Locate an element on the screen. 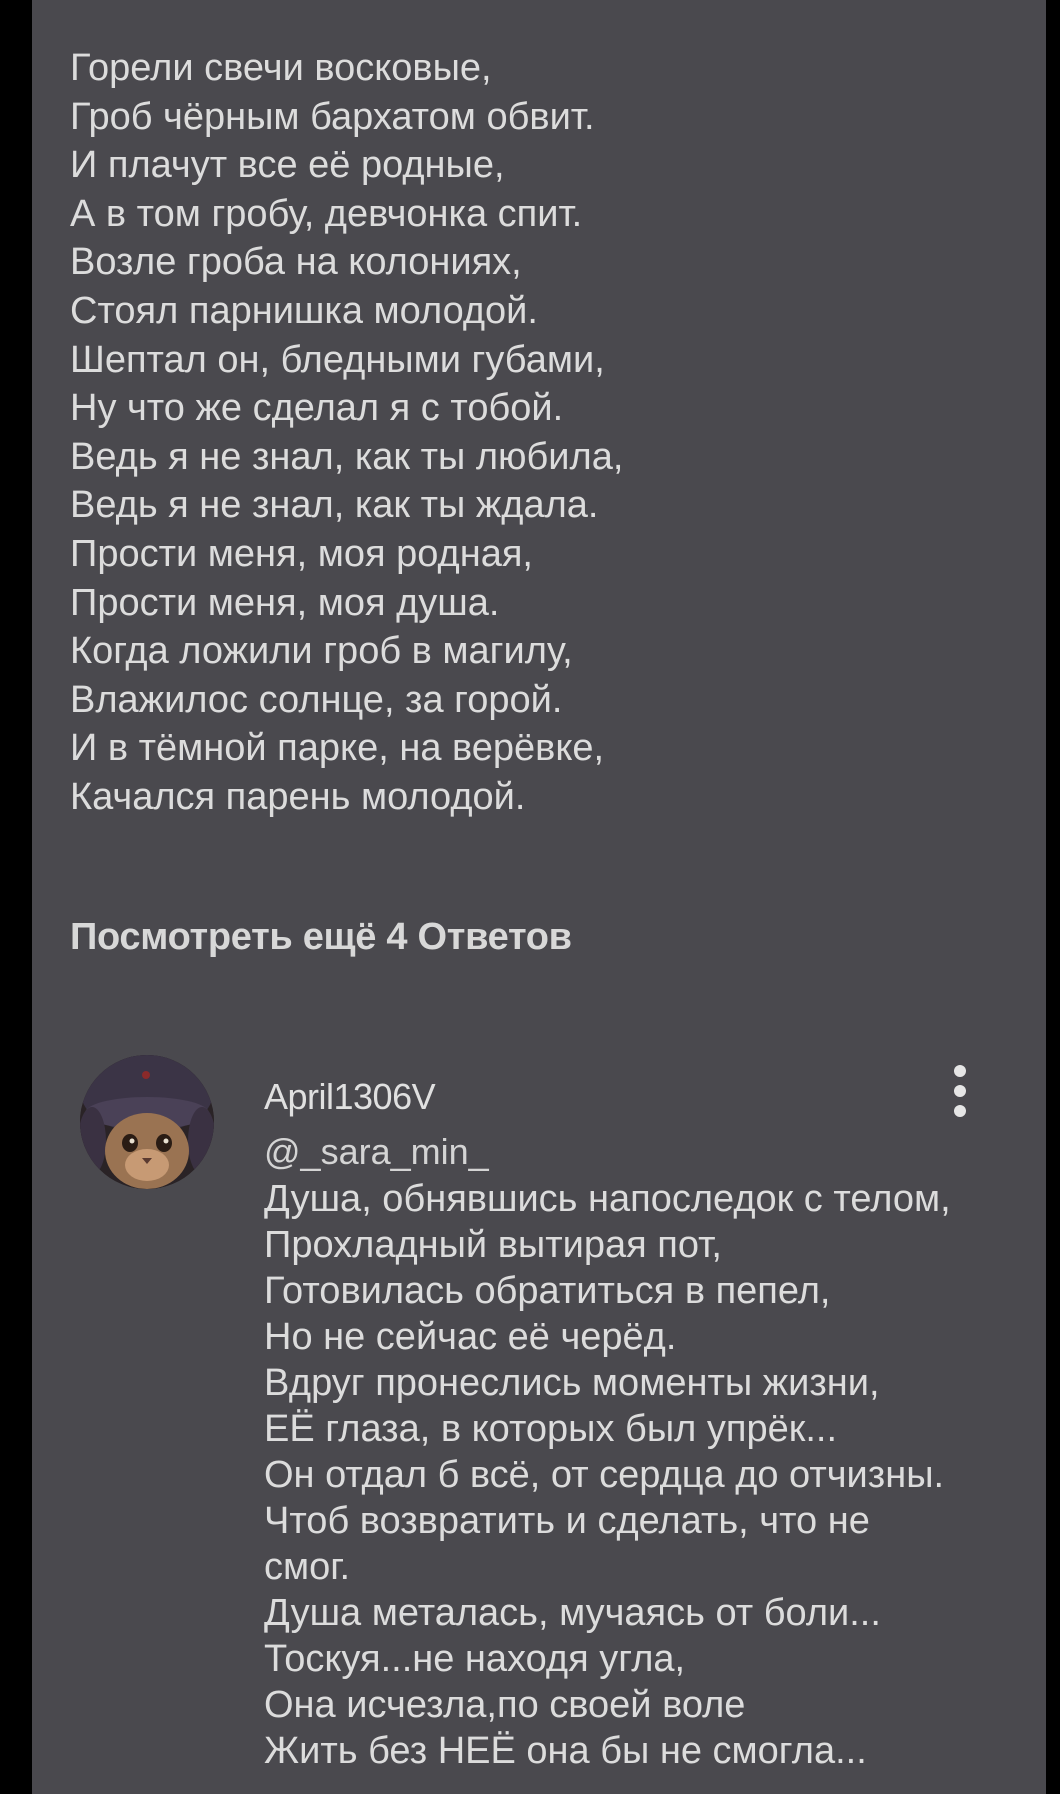 The width and height of the screenshot is (1060, 1794). reply-line: Прохладный вытирая пот, is located at coordinates (493, 1245).